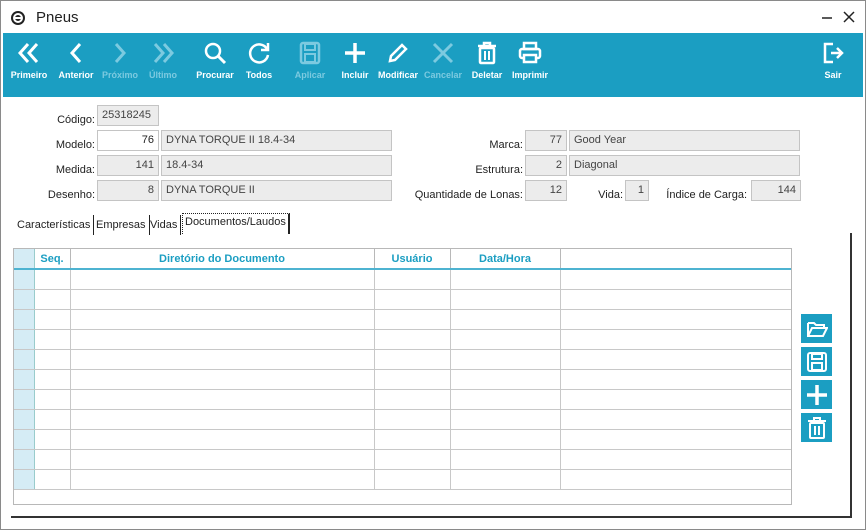  What do you see at coordinates (123, 225) in the screenshot?
I see `tab-empresas: Empresas` at bounding box center [123, 225].